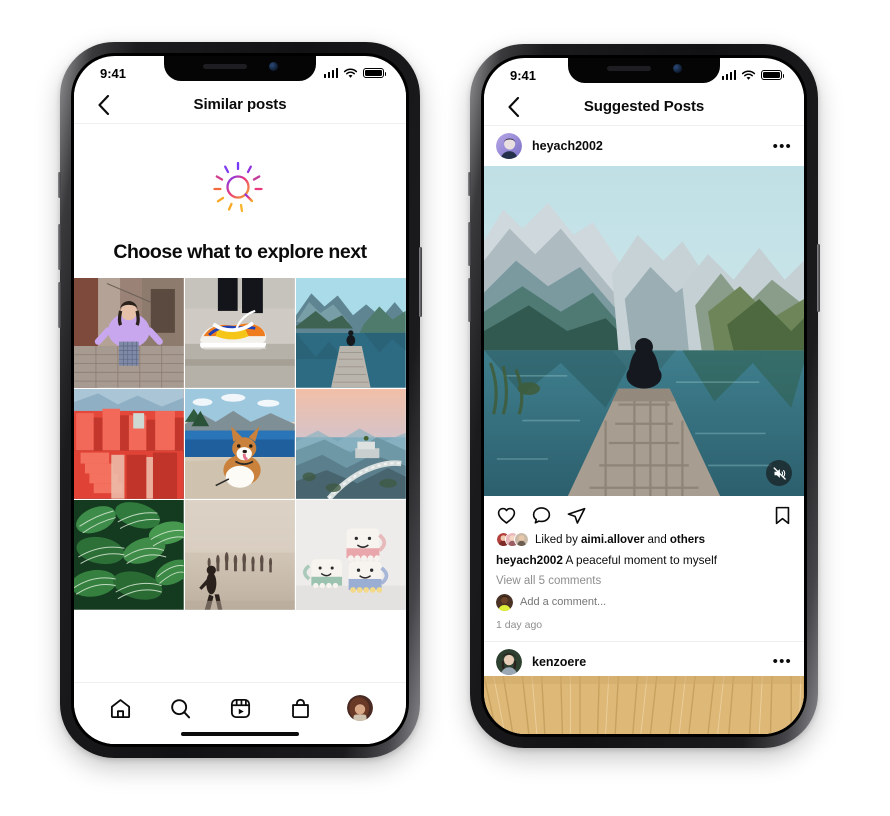 This screenshot has width=890, height=816. Describe the element at coordinates (519, 624) in the screenshot. I see `post-timestamp: 1 day ago` at that location.